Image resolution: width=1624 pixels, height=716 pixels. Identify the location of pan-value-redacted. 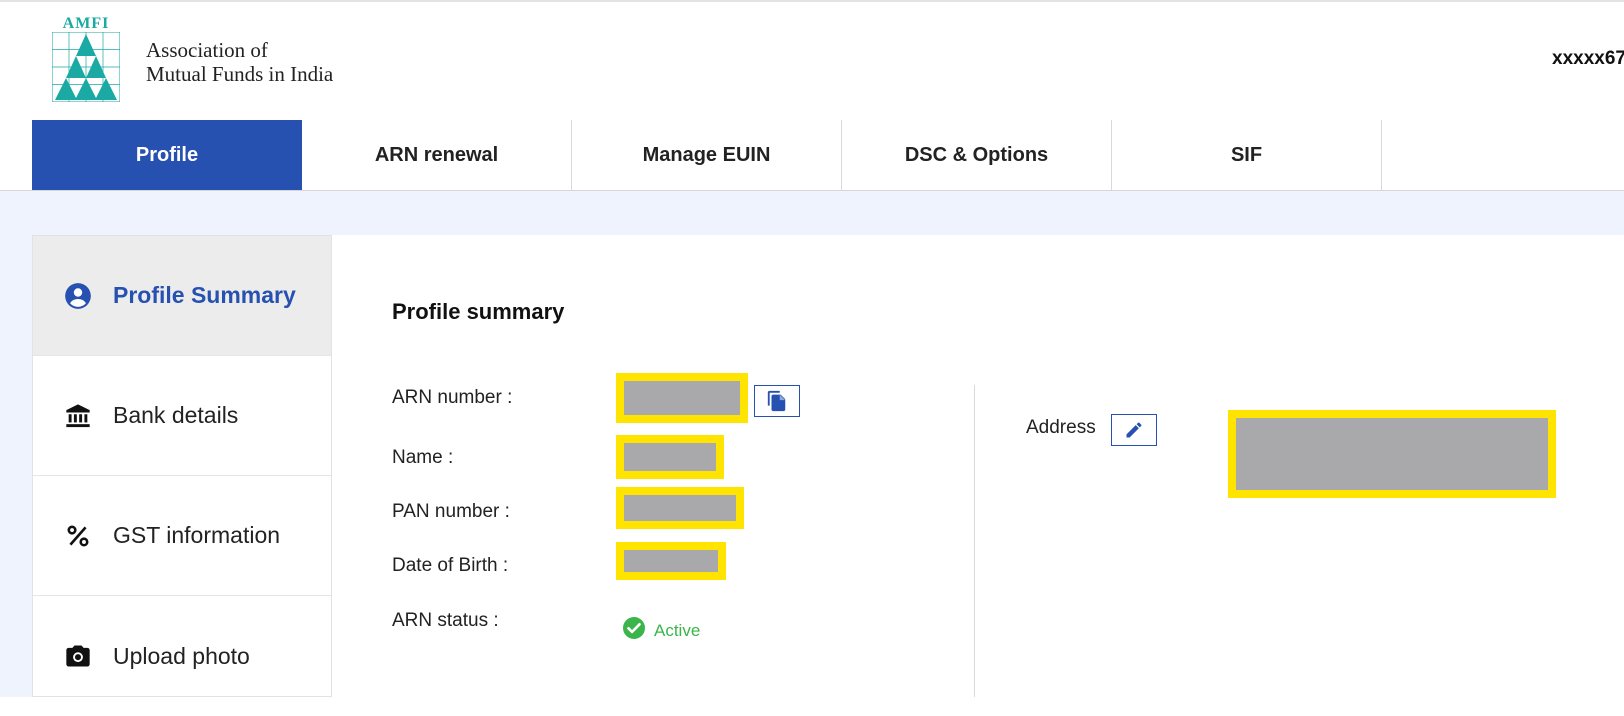
(680, 508).